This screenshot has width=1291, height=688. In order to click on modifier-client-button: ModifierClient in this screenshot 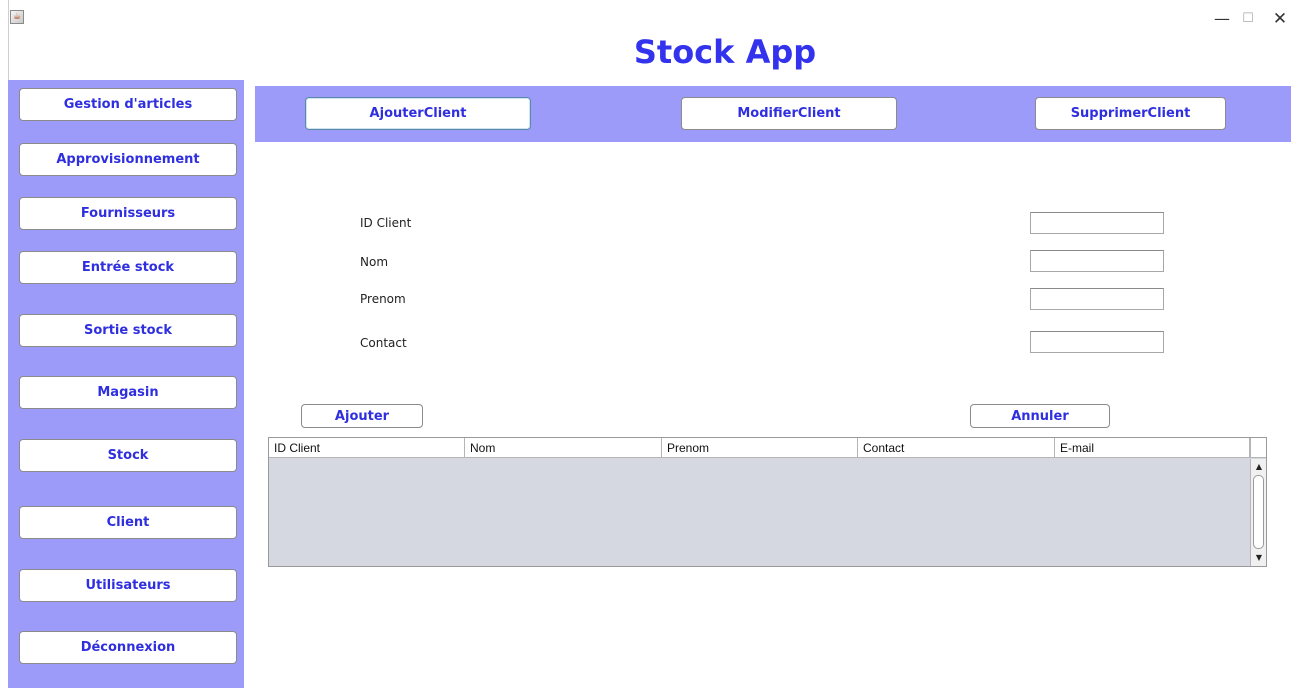, I will do `click(789, 113)`.